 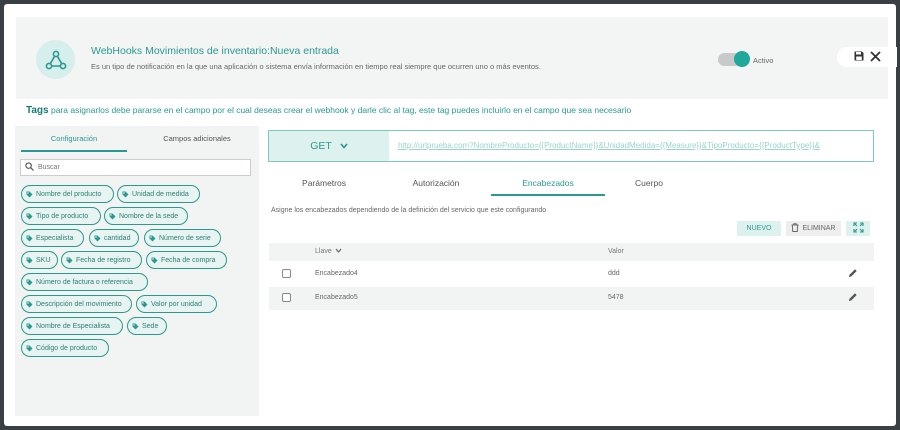 What do you see at coordinates (819, 228) in the screenshot?
I see `delete-label: ELIMINAR` at bounding box center [819, 228].